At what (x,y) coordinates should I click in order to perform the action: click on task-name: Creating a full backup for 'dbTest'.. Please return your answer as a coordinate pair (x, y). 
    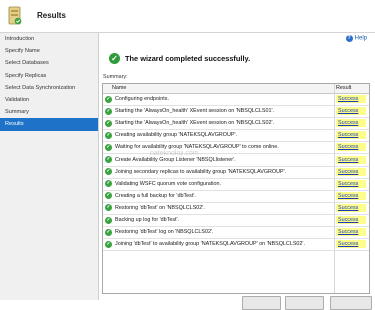
    Looking at the image, I should click on (155, 195).